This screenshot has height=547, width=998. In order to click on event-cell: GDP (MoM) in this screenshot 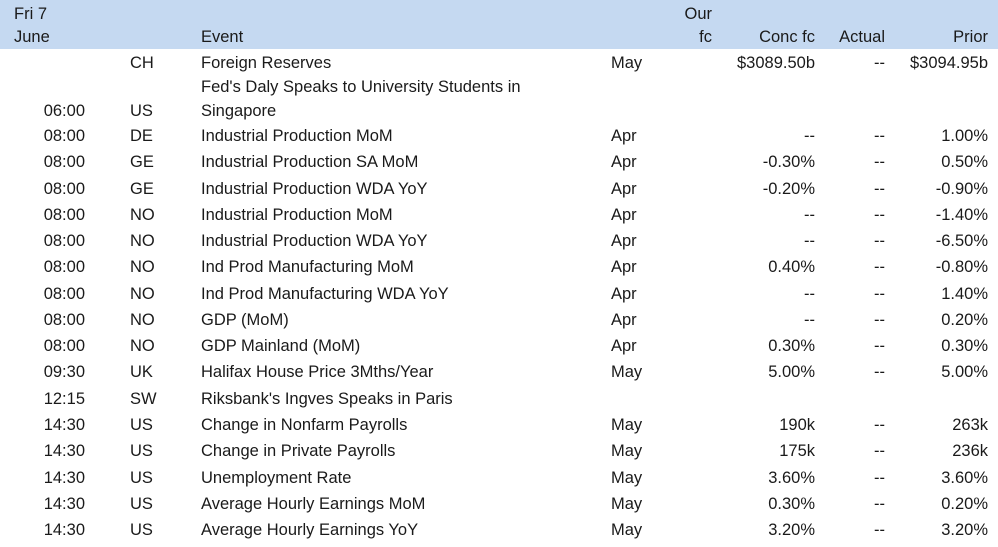, I will do `click(245, 320)`.